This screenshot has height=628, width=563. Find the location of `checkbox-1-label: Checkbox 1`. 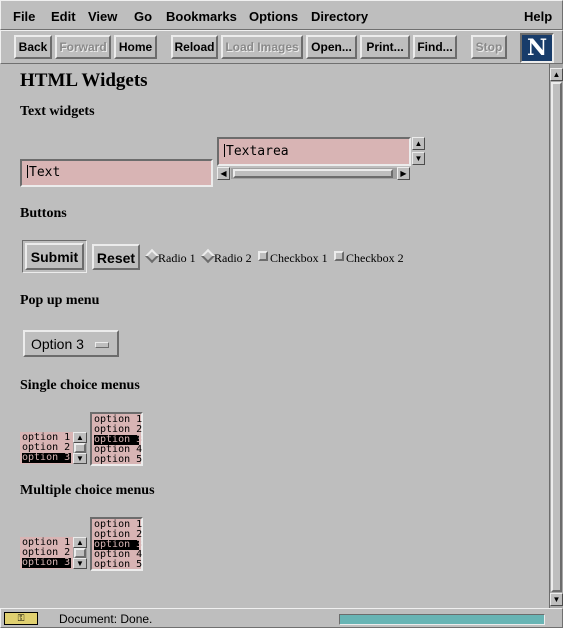

checkbox-1-label: Checkbox 1 is located at coordinates (299, 258).